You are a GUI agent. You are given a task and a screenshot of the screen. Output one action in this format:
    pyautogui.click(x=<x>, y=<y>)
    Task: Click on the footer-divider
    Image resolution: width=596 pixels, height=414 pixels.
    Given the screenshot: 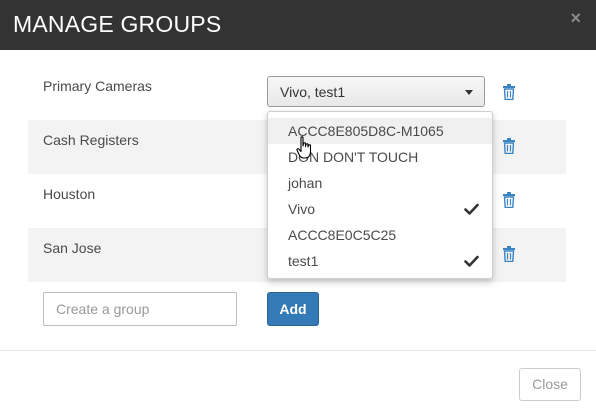 What is the action you would take?
    pyautogui.click(x=298, y=350)
    